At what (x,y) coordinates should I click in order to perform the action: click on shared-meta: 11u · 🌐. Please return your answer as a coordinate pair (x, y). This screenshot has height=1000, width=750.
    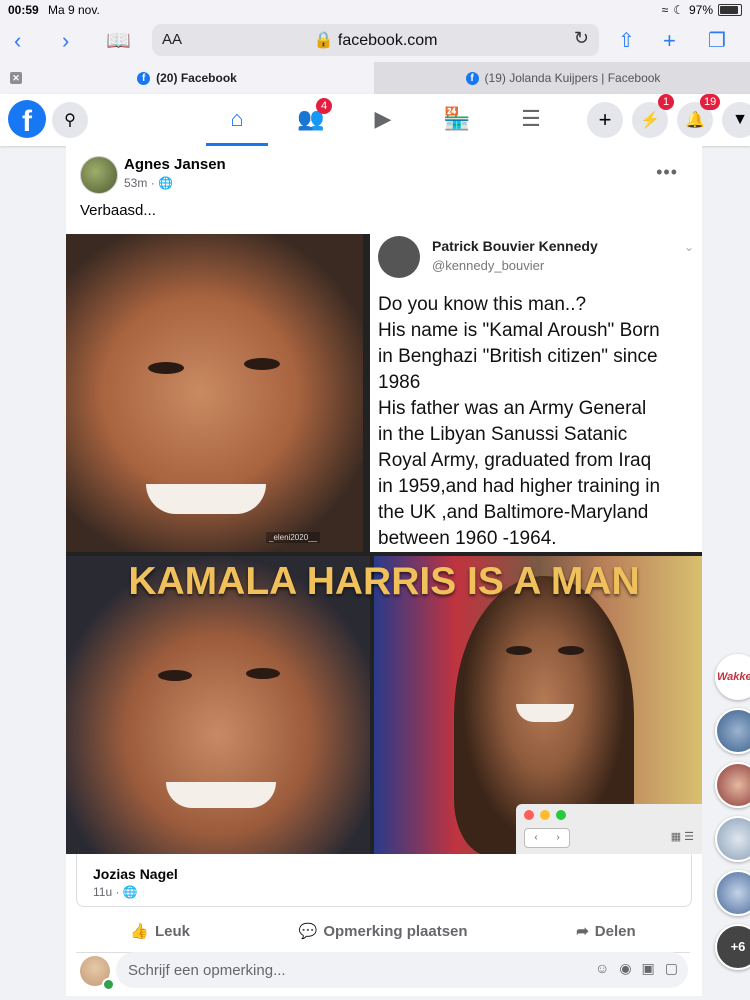
    Looking at the image, I should click on (115, 892).